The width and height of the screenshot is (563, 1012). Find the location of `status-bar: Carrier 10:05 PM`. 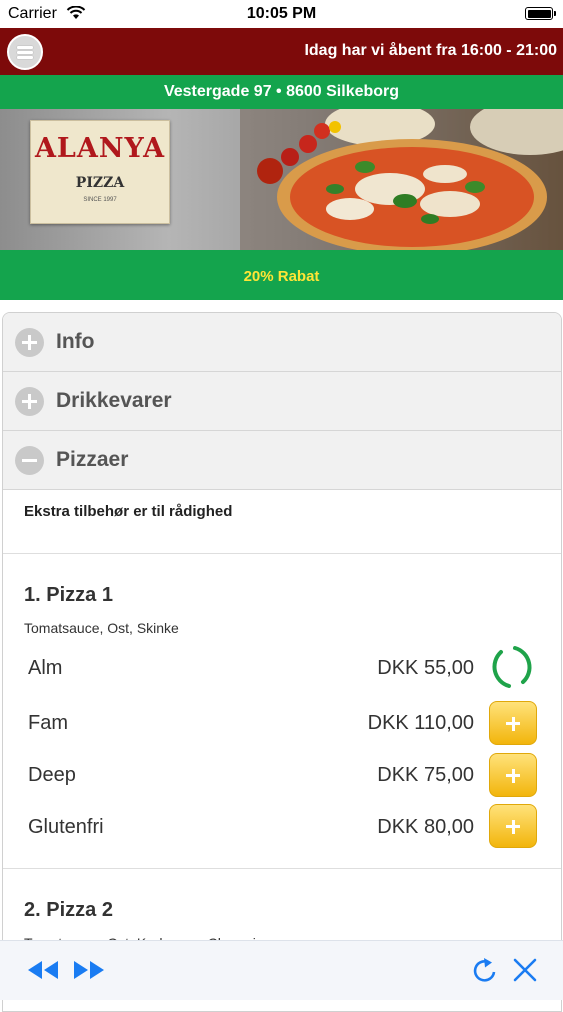

status-bar: Carrier 10:05 PM is located at coordinates (281, 14).